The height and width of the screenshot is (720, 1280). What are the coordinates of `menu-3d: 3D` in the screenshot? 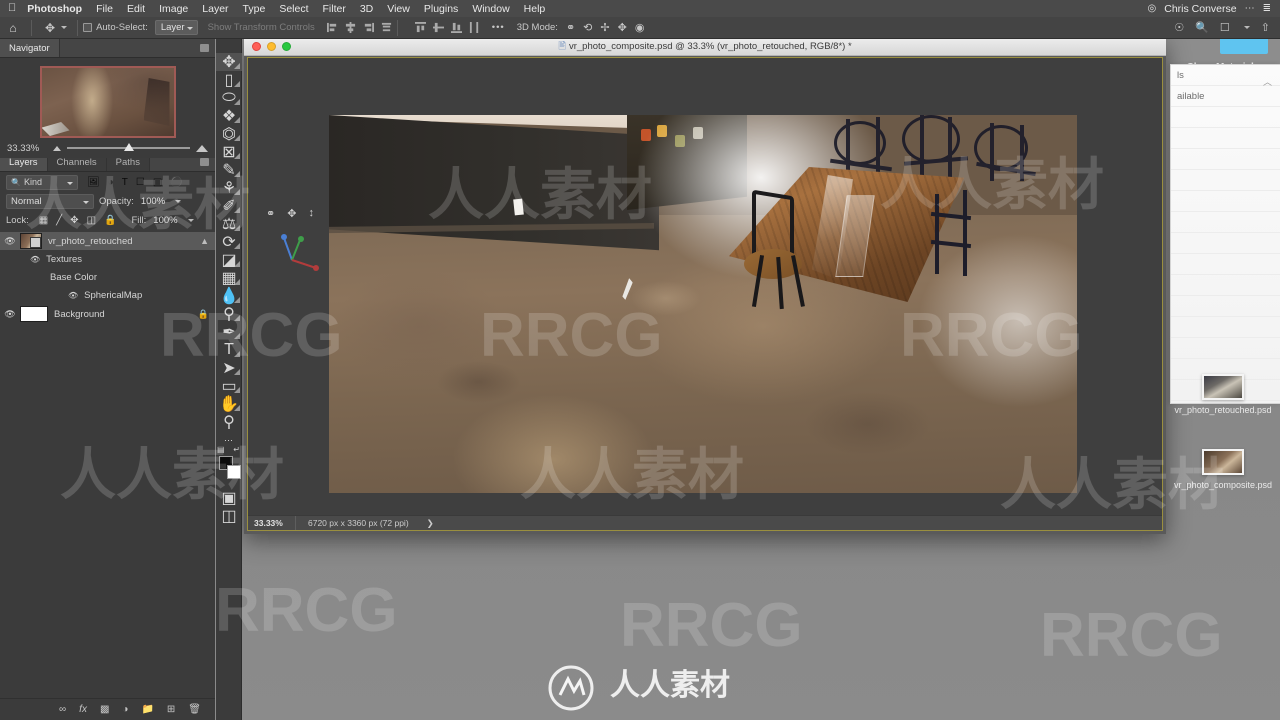 It's located at (366, 9).